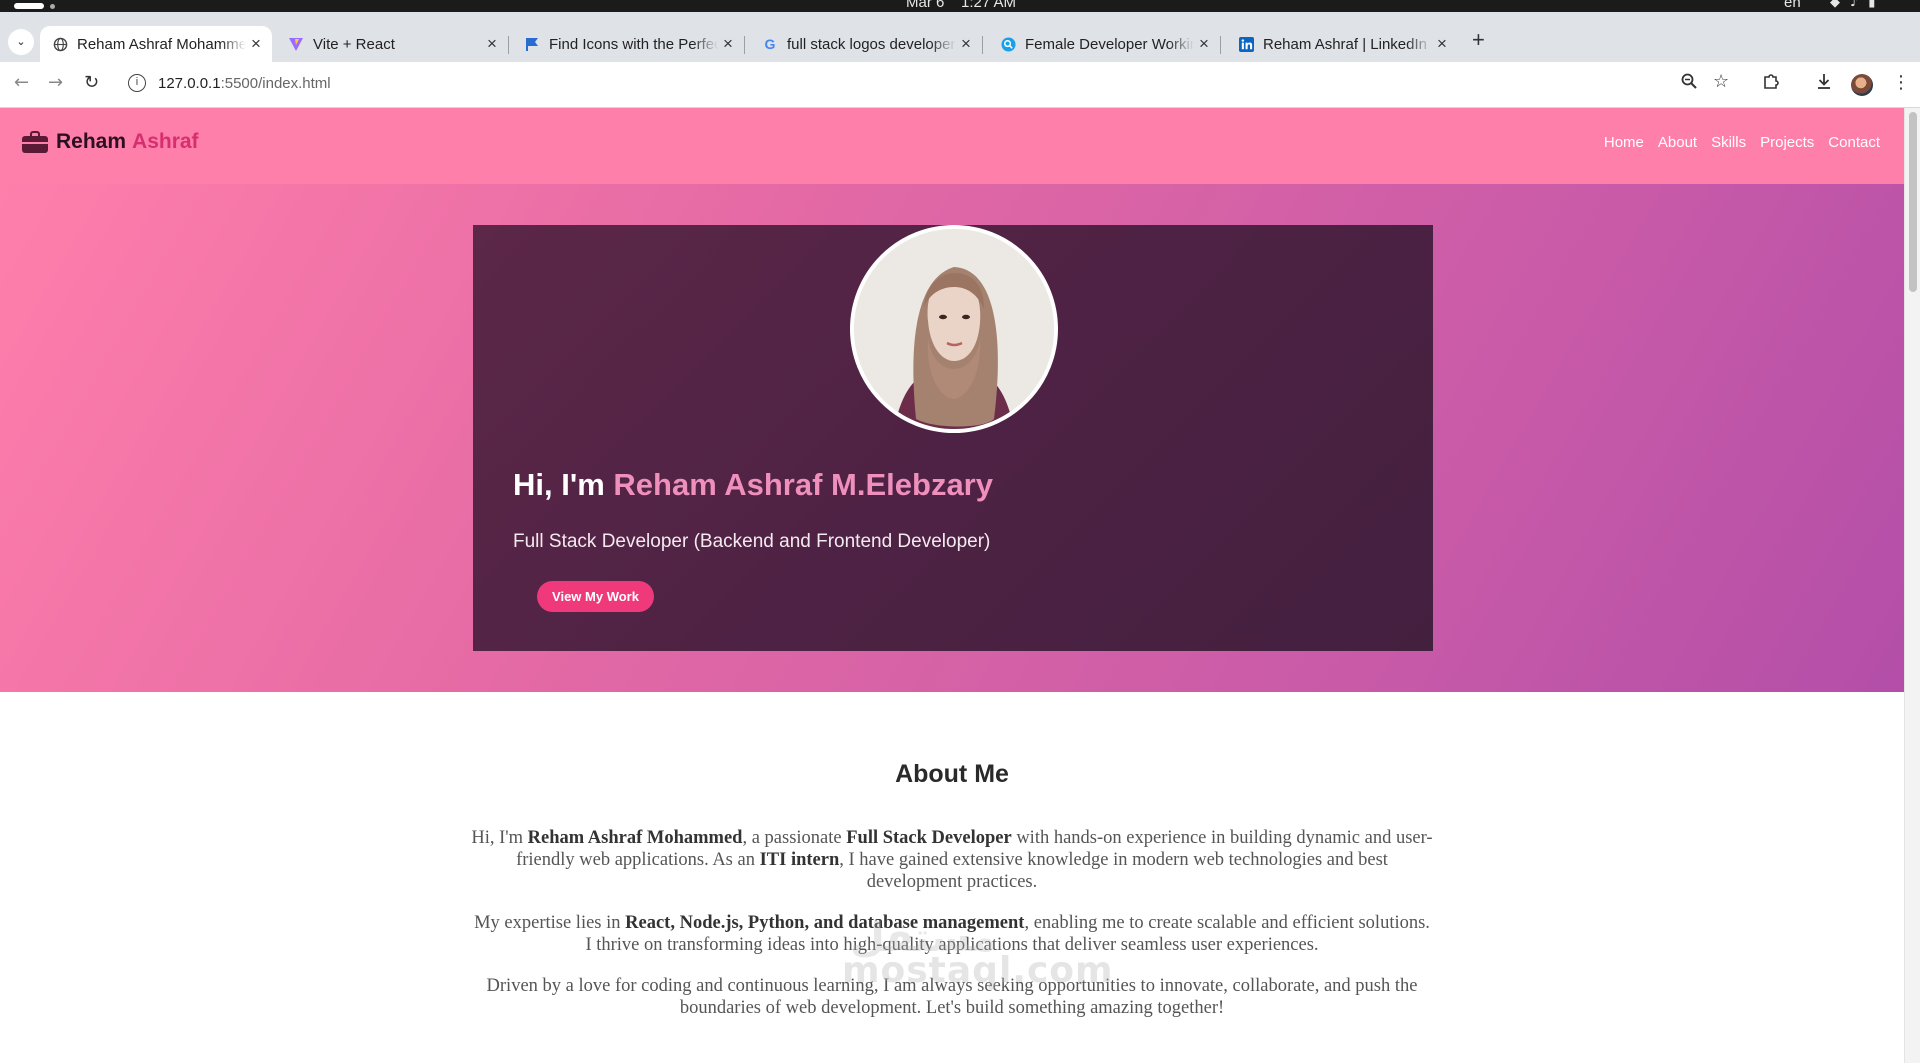 This screenshot has height=1063, width=1920. Describe the element at coordinates (550, 923) in the screenshot. I see `about-text: My expertise lies in` at that location.